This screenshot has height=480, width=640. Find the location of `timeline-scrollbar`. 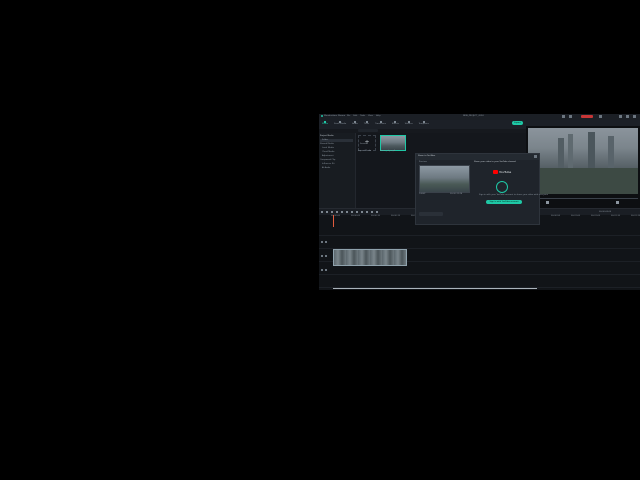

timeline-scrollbar is located at coordinates (435, 288).